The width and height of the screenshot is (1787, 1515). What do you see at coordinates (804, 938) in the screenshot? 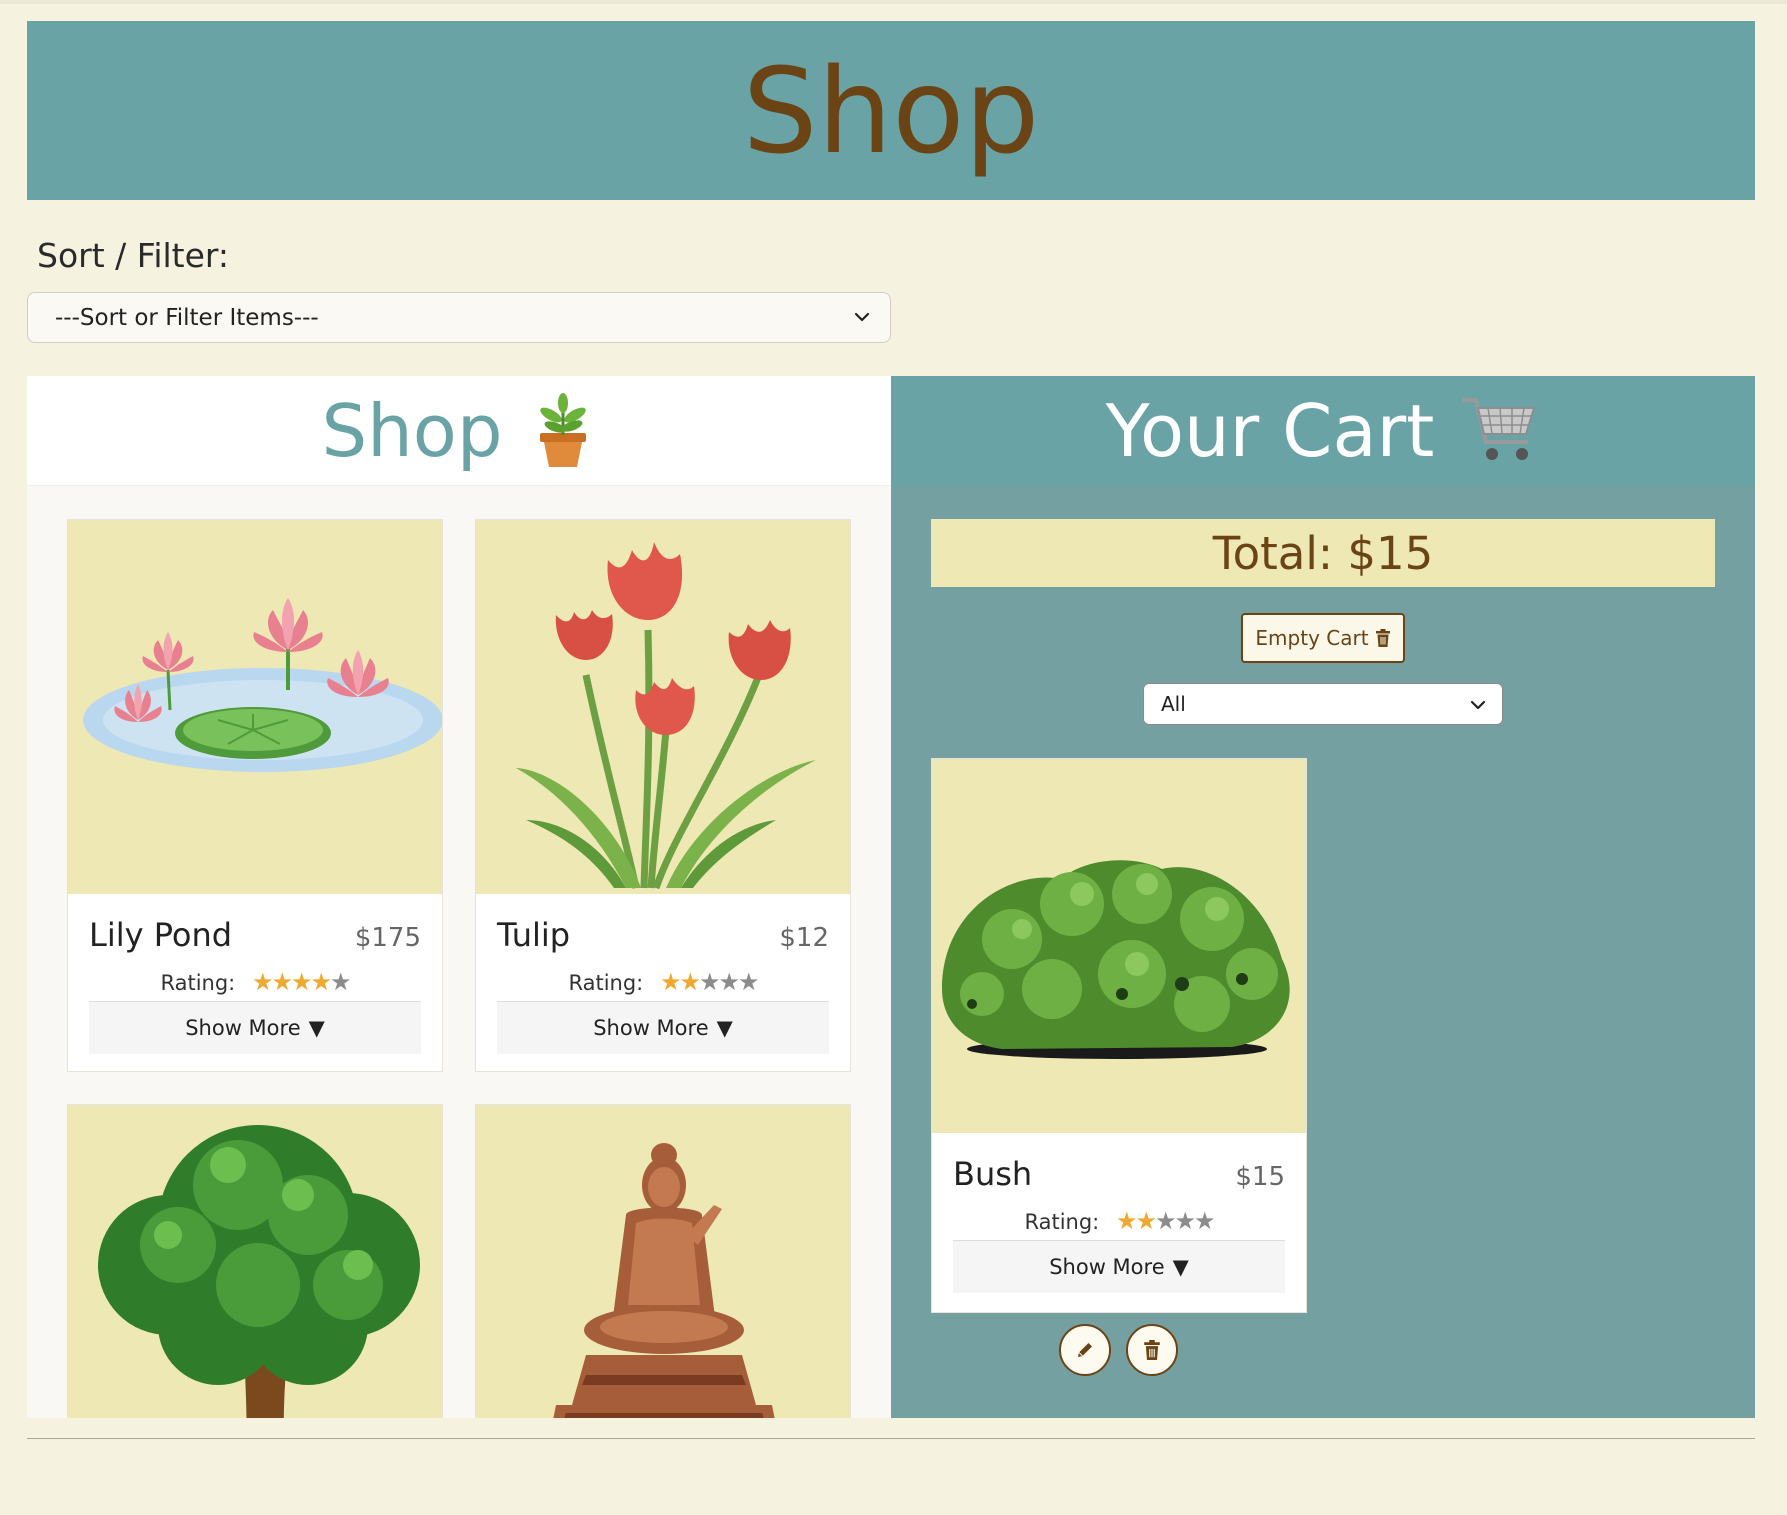
I see `item-price: $12` at bounding box center [804, 938].